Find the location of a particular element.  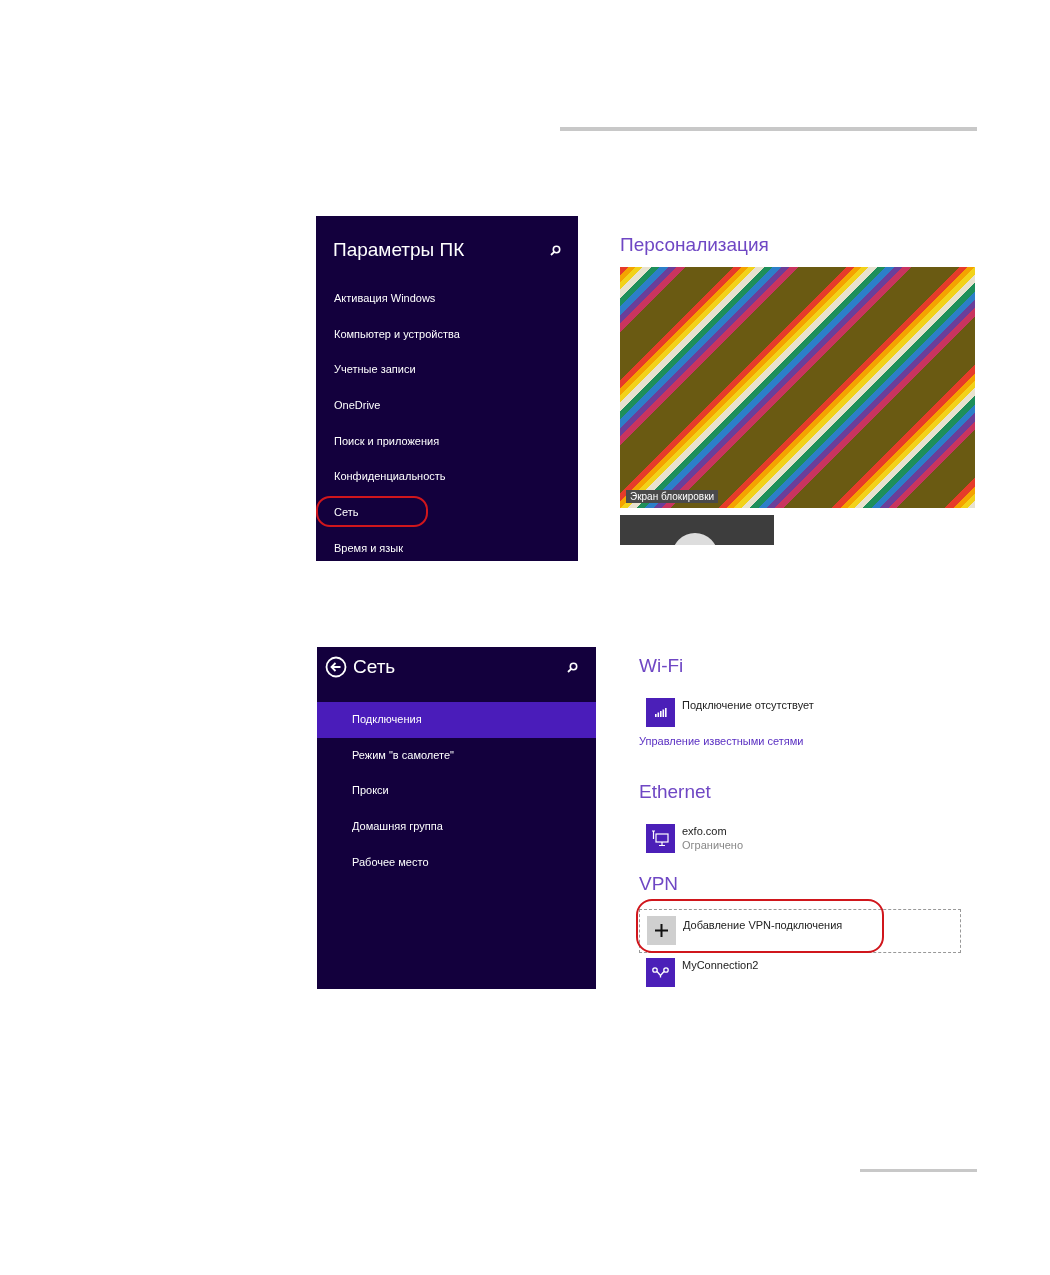

plus-icon is located at coordinates (661, 930).